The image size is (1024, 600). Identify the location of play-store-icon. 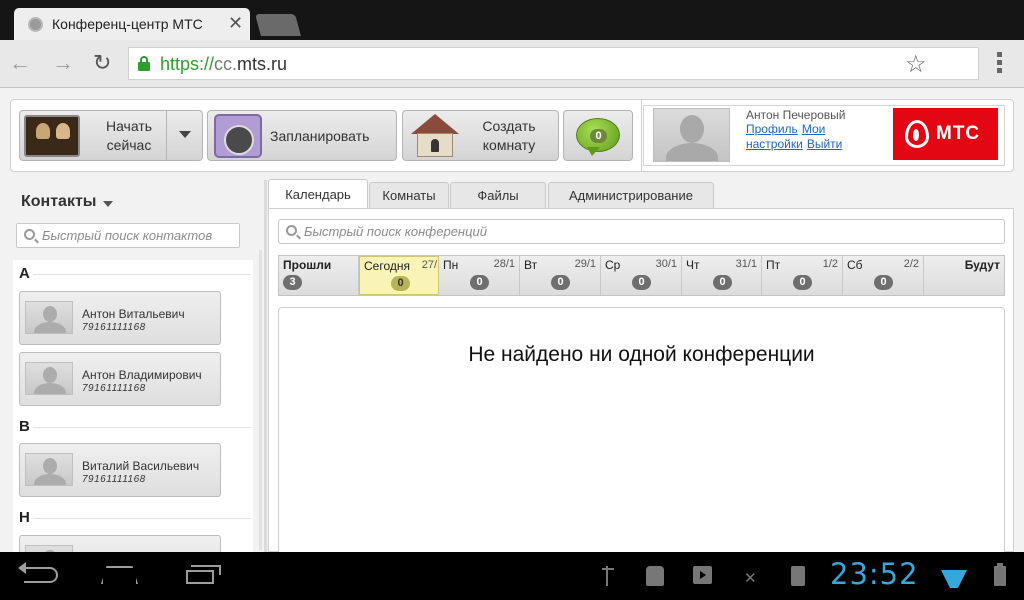
(702, 575).